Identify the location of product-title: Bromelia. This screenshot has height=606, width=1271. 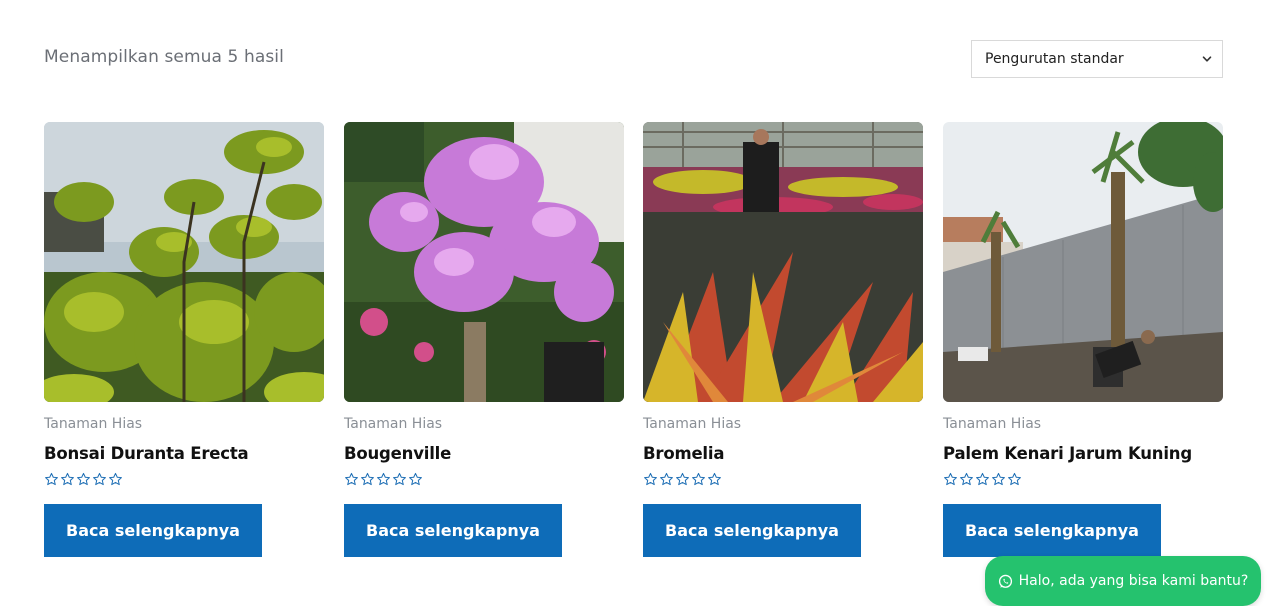
(783, 455).